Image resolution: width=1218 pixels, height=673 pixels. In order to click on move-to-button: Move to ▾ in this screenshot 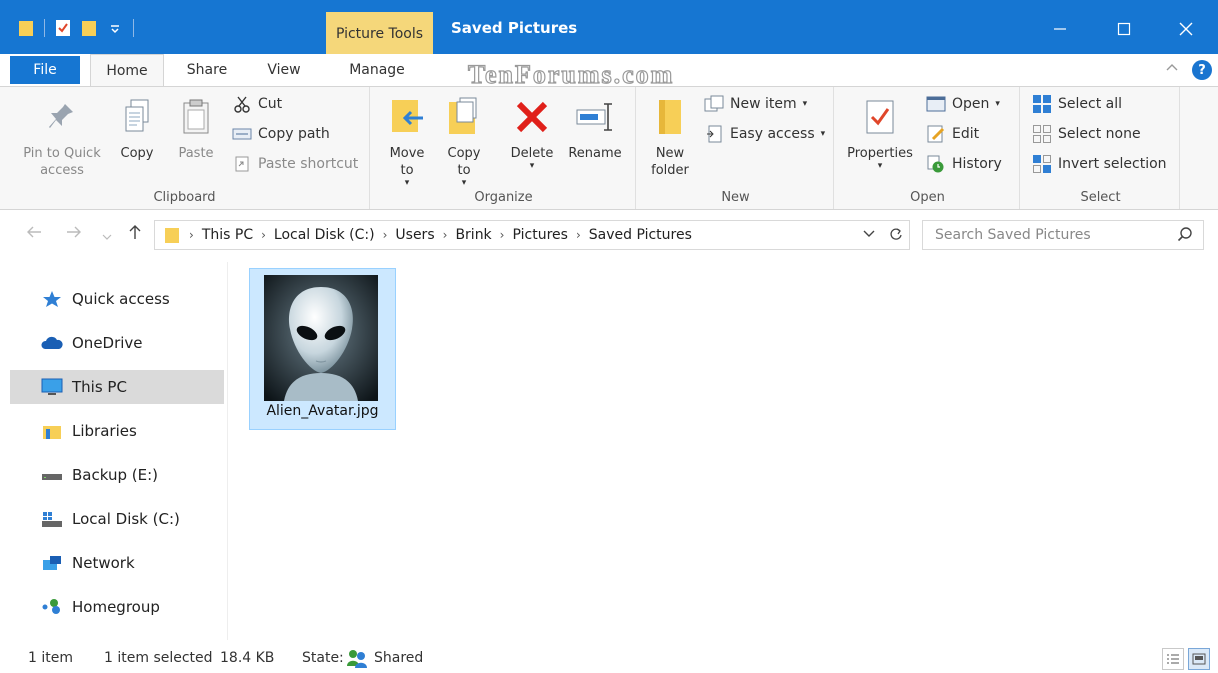, I will do `click(407, 140)`.